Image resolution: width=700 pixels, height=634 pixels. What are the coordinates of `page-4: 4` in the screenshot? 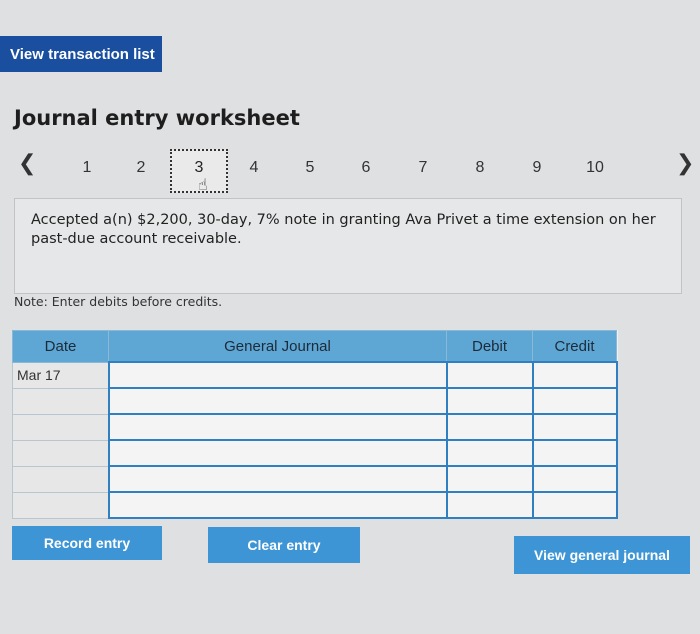 It's located at (254, 168).